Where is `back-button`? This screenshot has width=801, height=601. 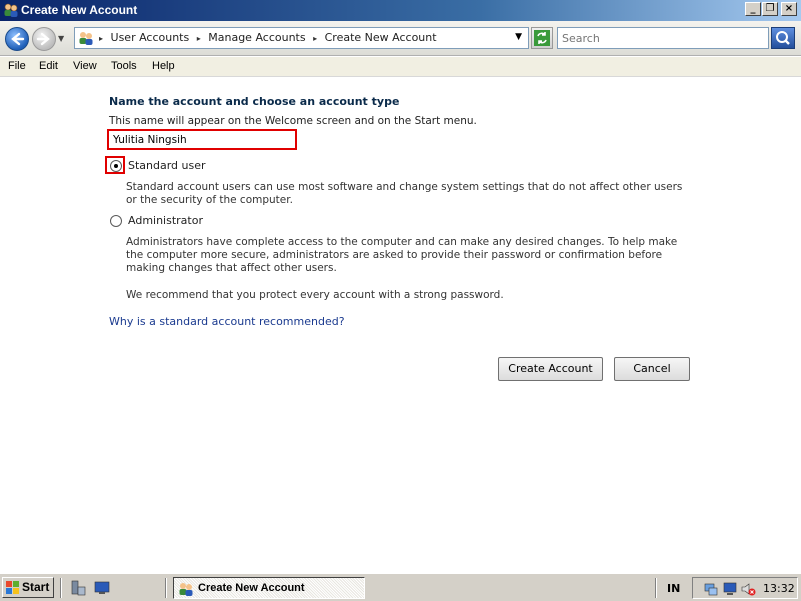
back-button is located at coordinates (17, 39).